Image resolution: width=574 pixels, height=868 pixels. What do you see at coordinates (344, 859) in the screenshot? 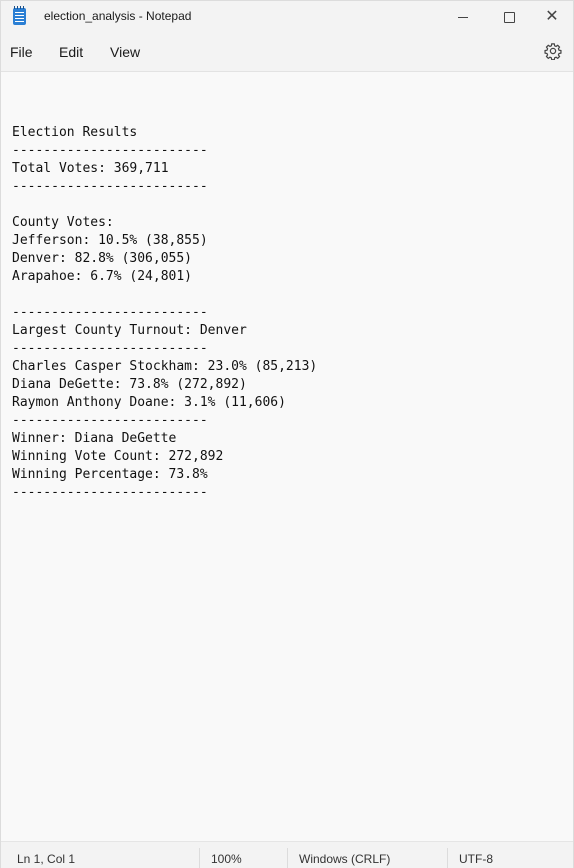
I see `line-ending: Windows (CRLF)` at bounding box center [344, 859].